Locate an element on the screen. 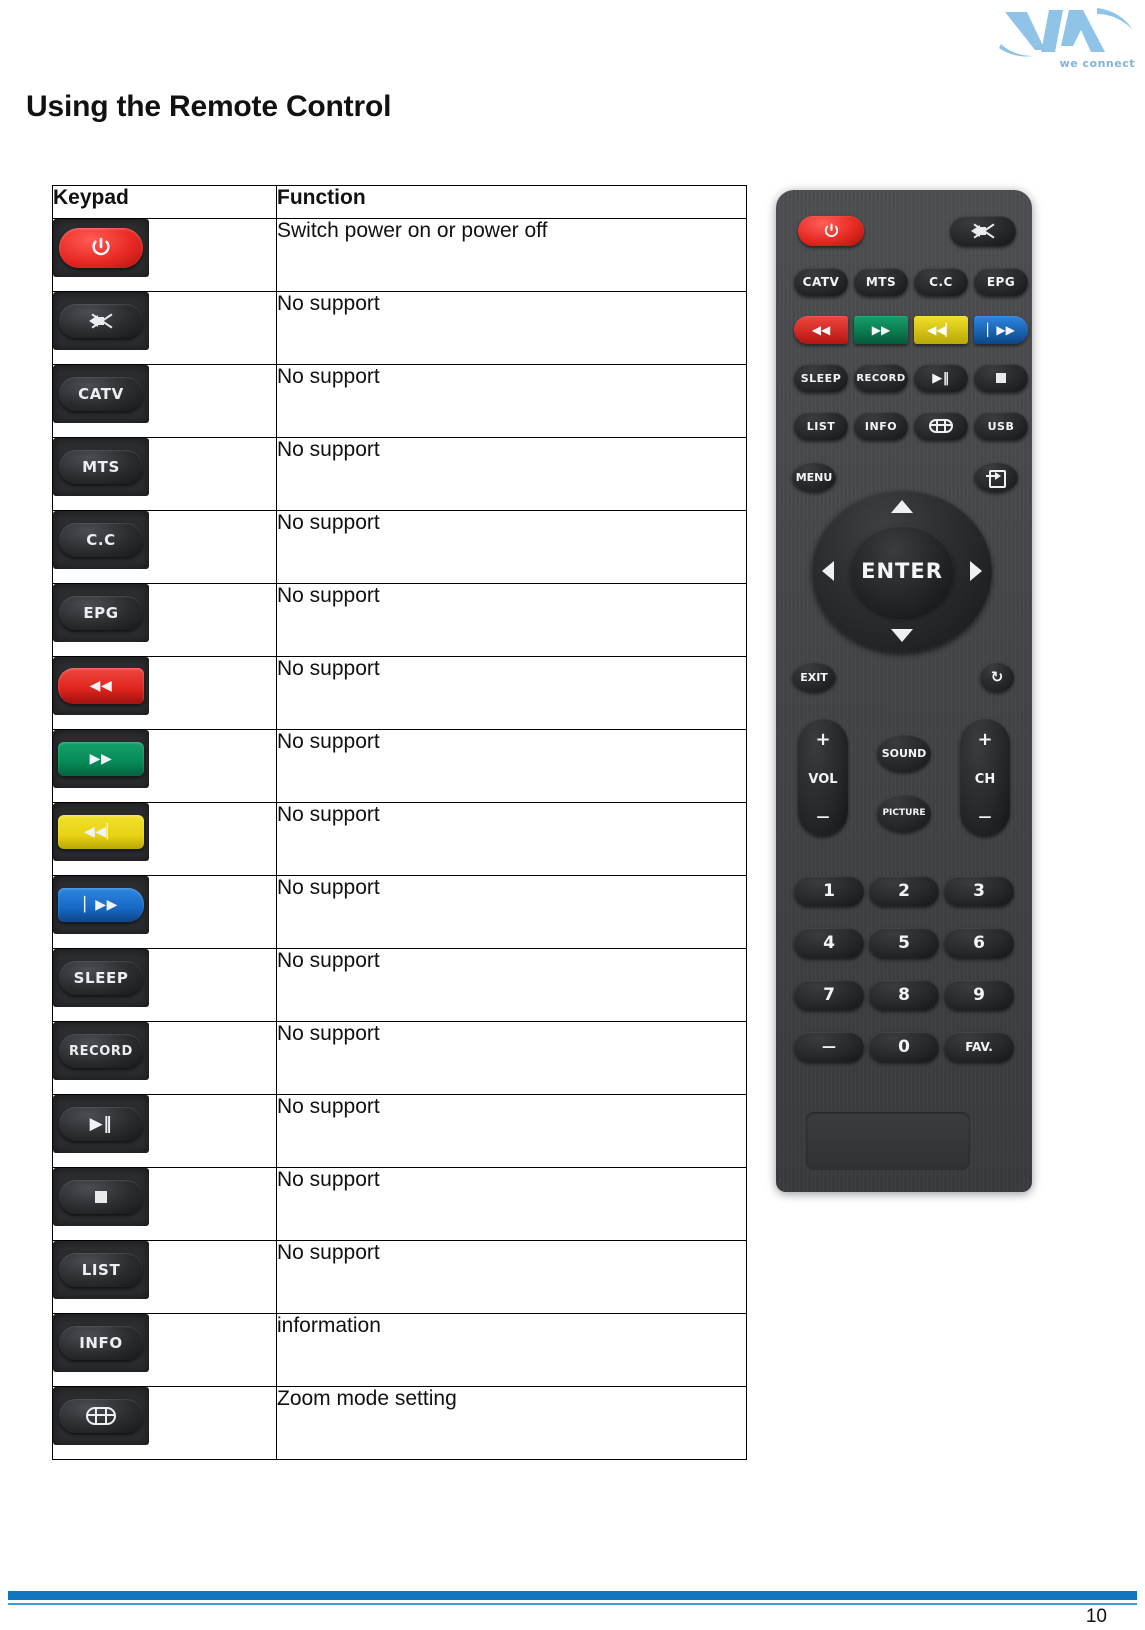 The image size is (1145, 1630). info-button: INFO is located at coordinates (101, 1343).